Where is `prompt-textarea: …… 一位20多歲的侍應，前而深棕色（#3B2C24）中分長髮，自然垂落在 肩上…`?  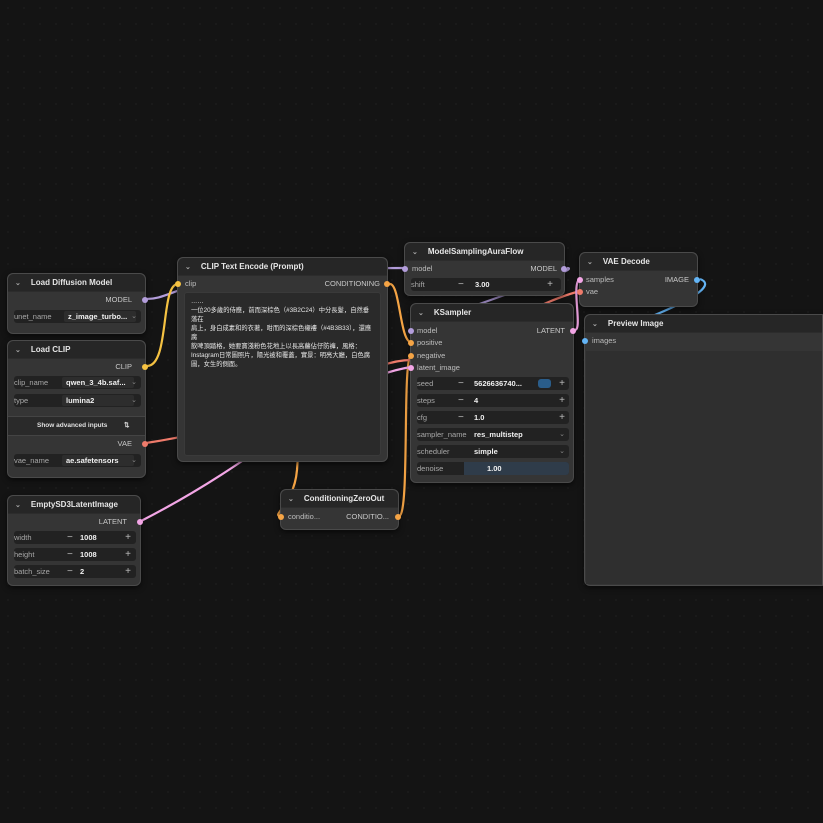
prompt-textarea: …… 一位20多歲的侍應，前而深棕色（#3B2C24）中分長髮，自然垂落在 肩上… is located at coordinates (282, 374).